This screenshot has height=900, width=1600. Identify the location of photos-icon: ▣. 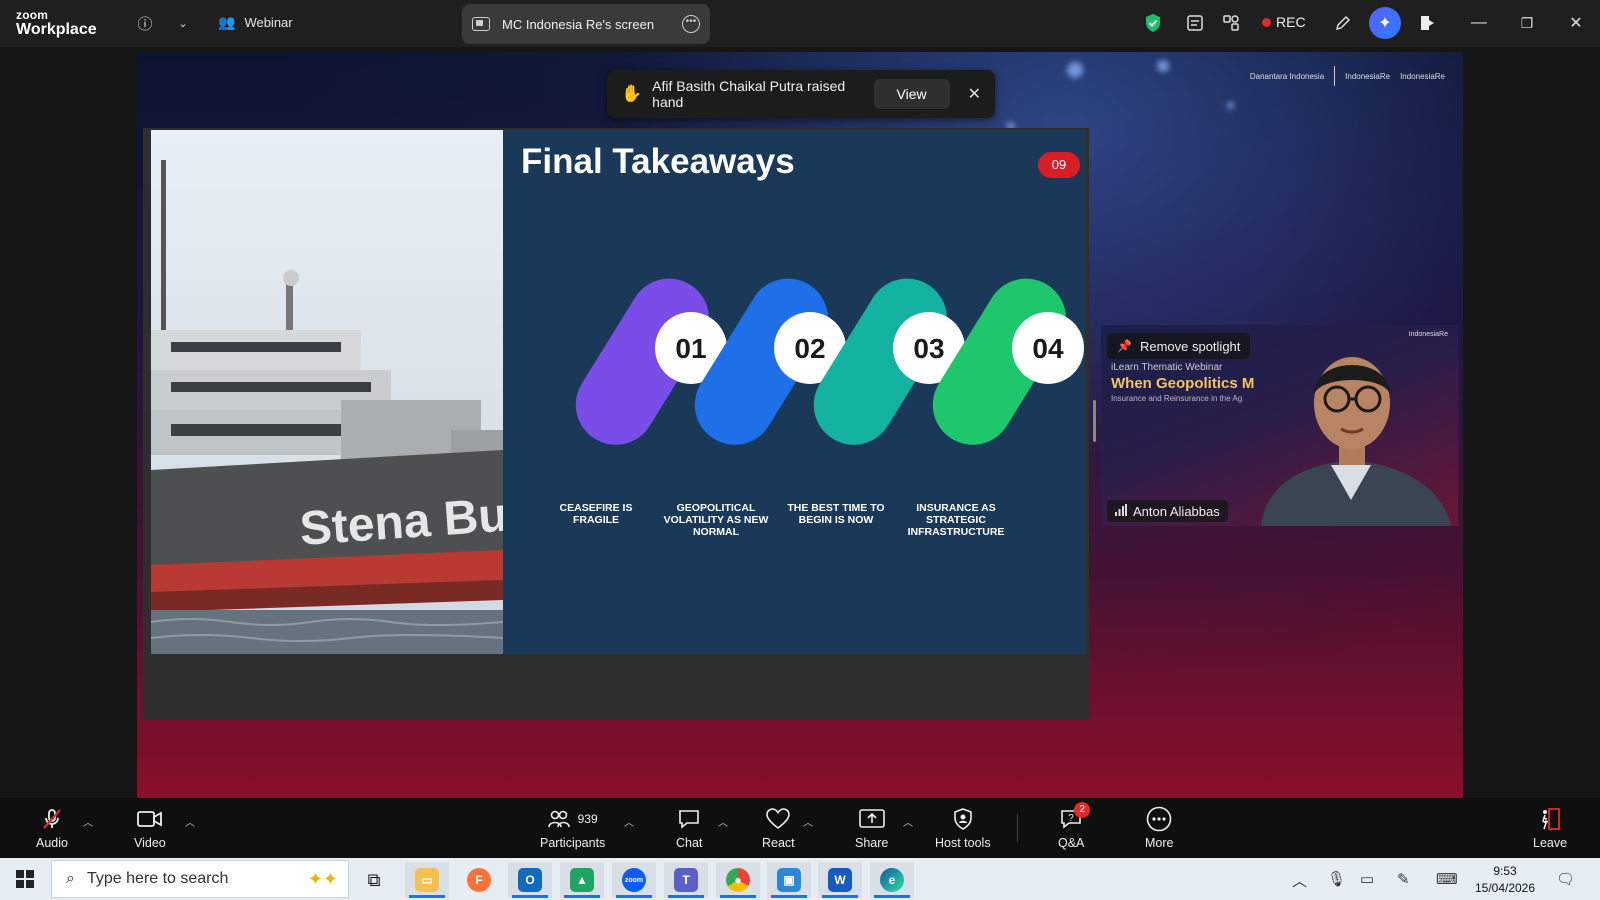
(789, 880).